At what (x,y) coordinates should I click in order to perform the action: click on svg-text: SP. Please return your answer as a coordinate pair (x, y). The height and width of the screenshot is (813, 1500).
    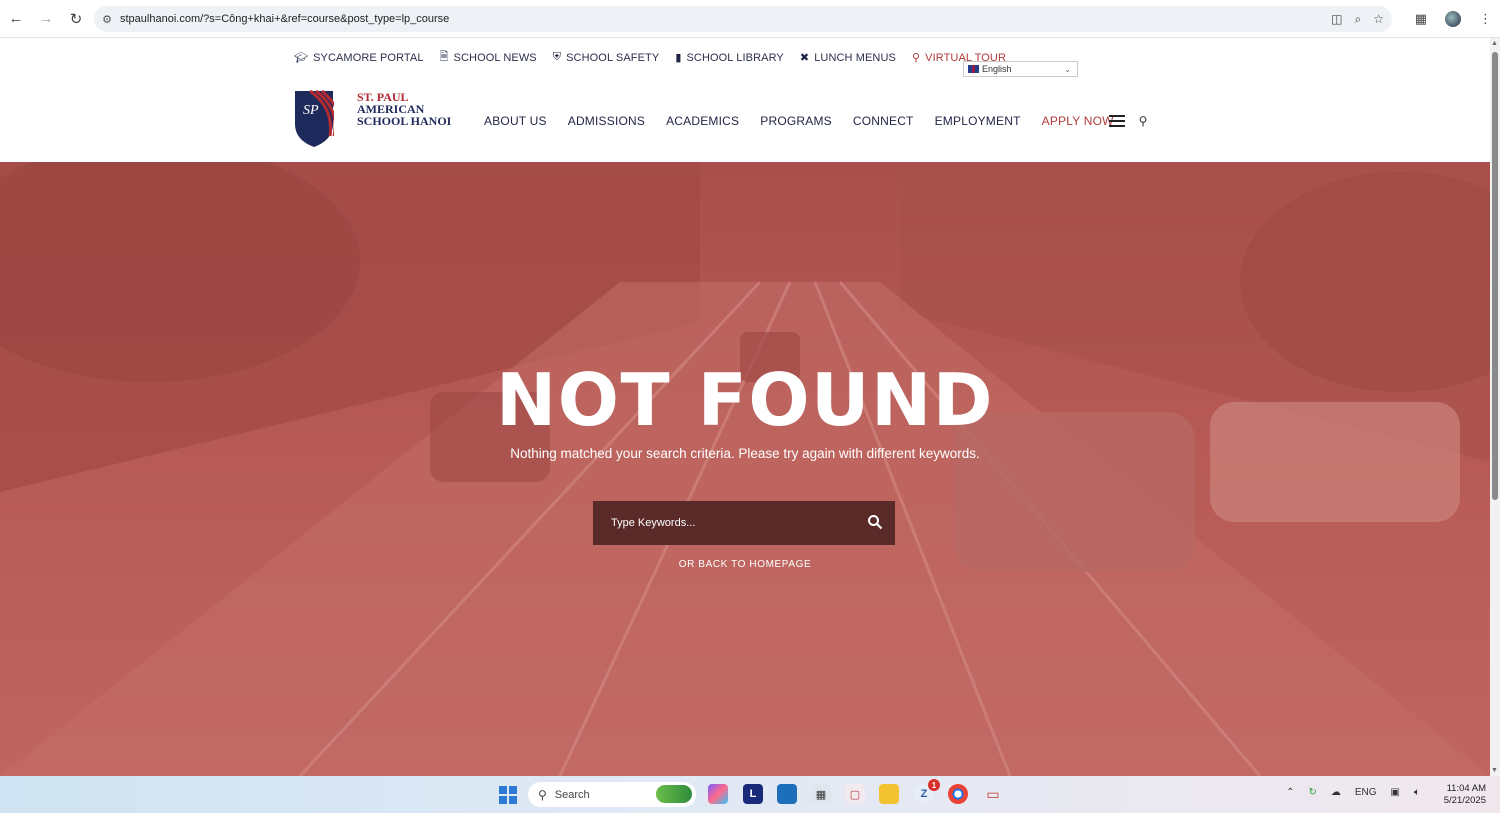
    Looking at the image, I should click on (311, 110).